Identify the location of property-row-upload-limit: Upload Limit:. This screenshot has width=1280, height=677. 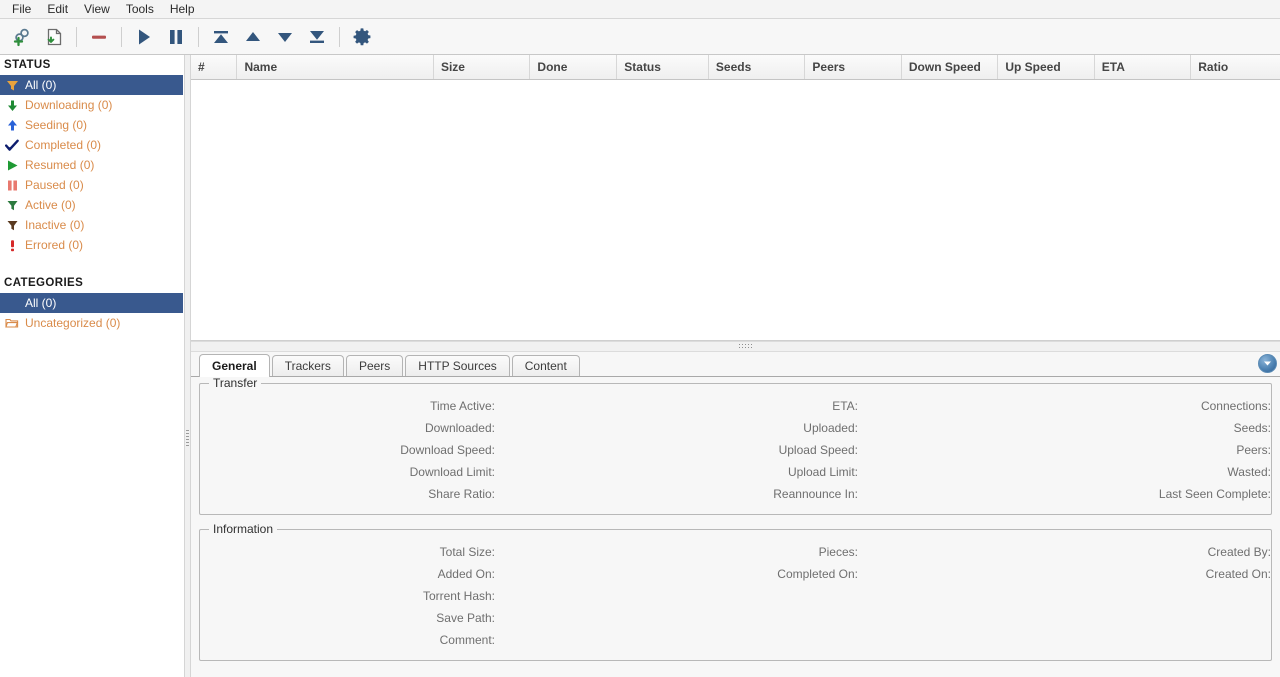
(744, 472).